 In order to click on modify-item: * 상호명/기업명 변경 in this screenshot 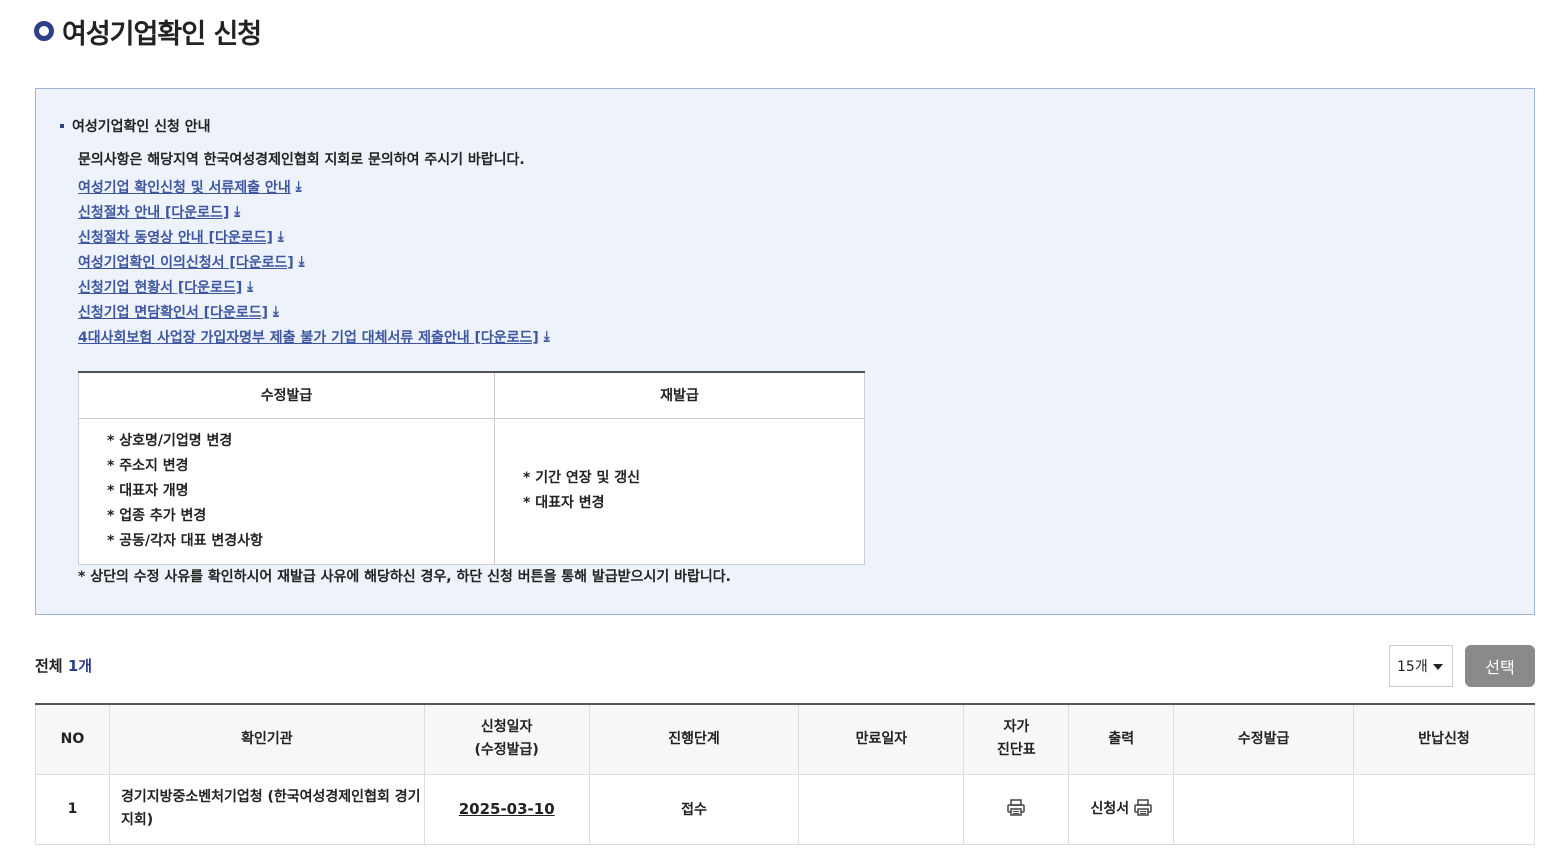, I will do `click(170, 440)`.